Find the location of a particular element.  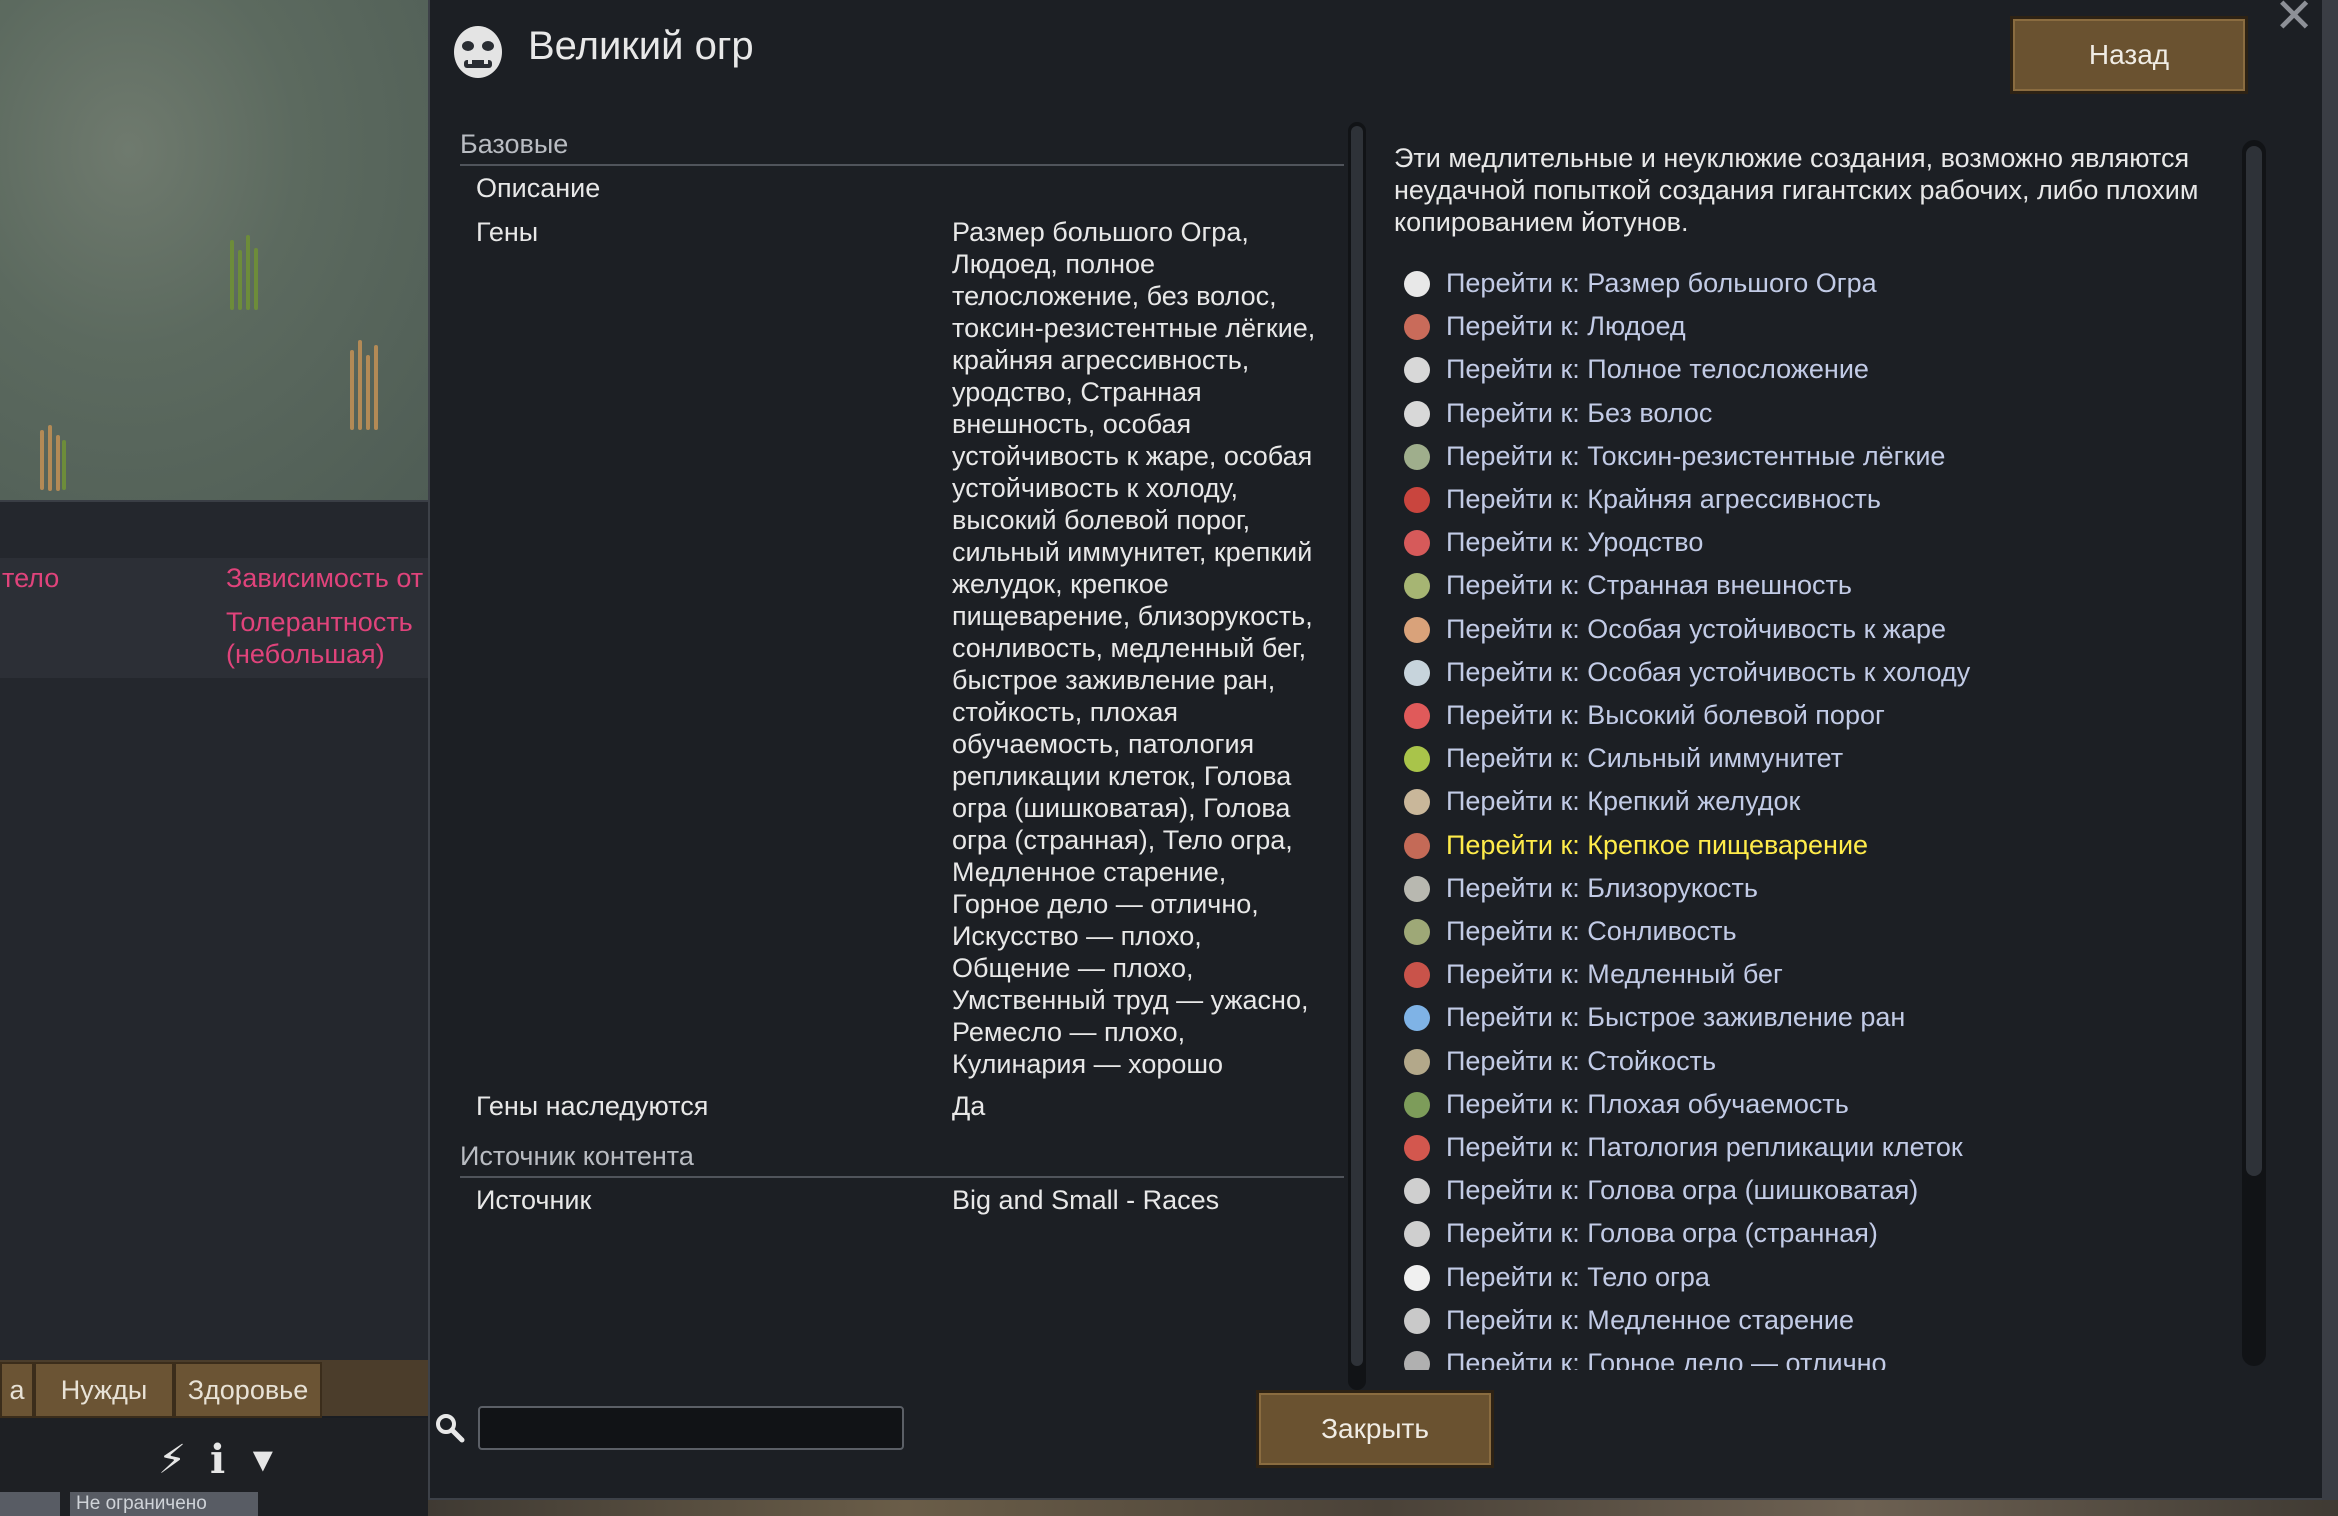

hyperlink-label: Перейти к: Странная внешность is located at coordinates (1649, 585).